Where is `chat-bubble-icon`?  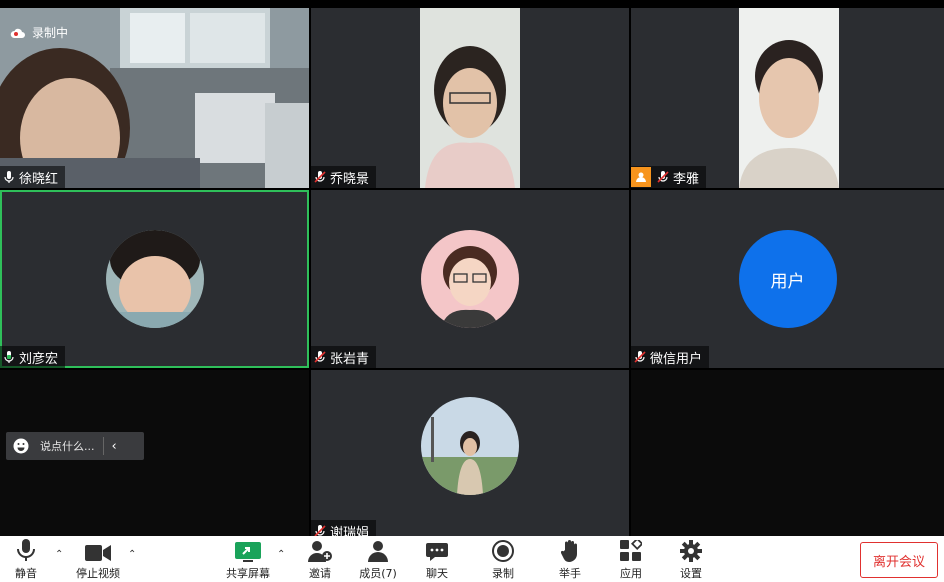 chat-bubble-icon is located at coordinates (437, 552).